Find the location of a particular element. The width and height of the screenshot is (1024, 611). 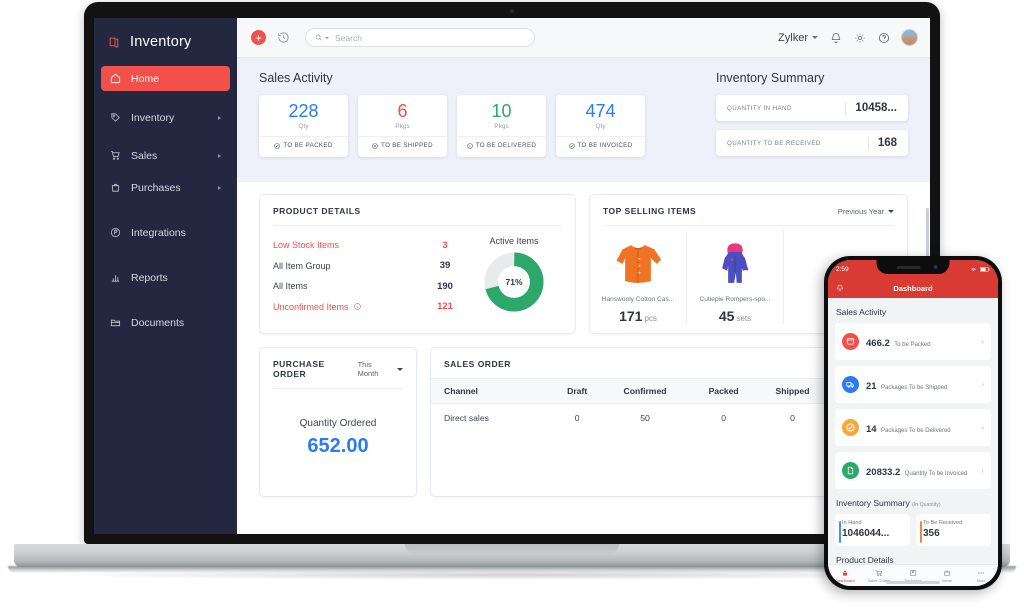

phone-tab-dashboard: Dashboard is located at coordinates (845, 576).